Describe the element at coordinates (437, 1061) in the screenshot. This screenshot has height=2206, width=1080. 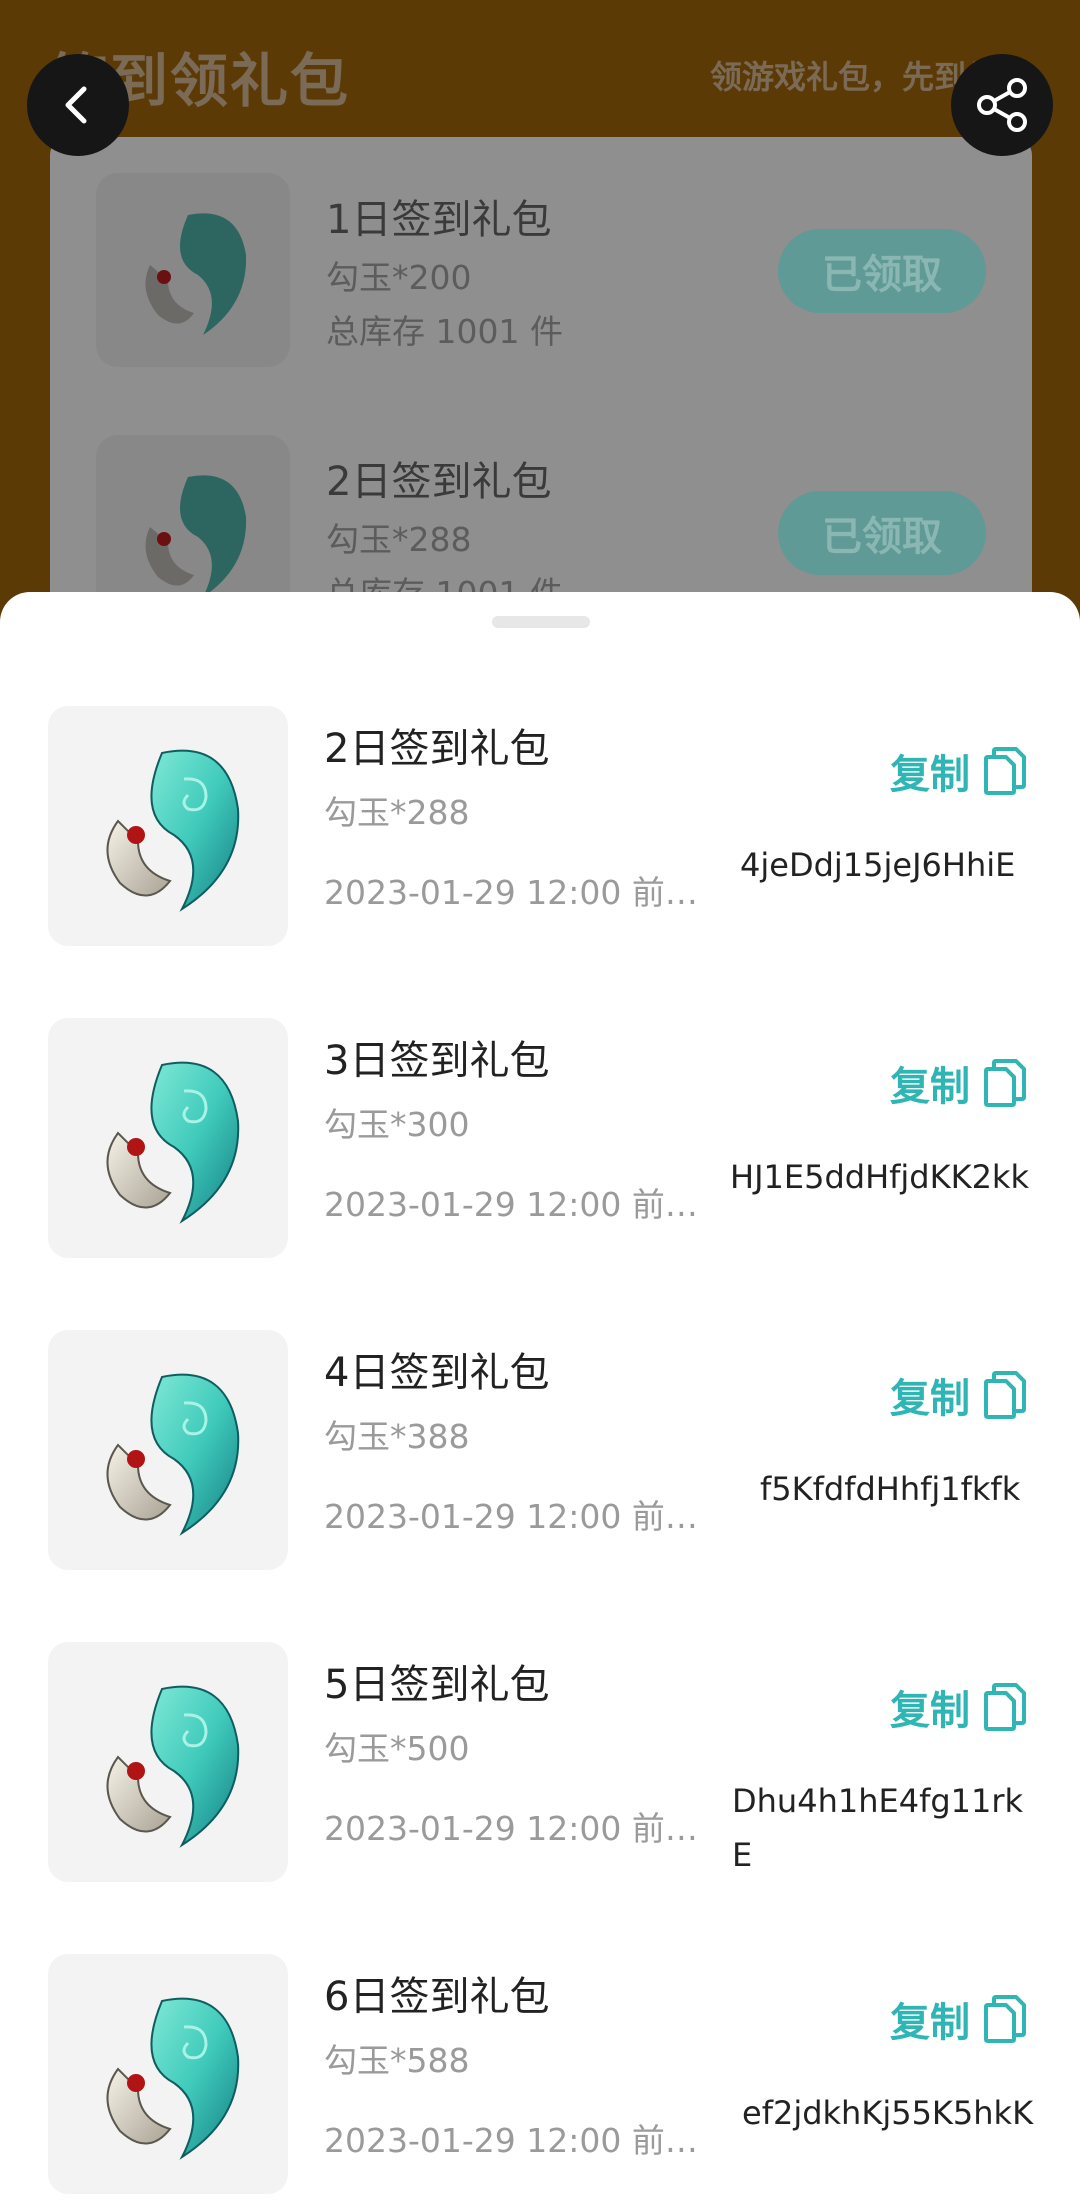
I see `gift-name: 3日签到礼包` at that location.